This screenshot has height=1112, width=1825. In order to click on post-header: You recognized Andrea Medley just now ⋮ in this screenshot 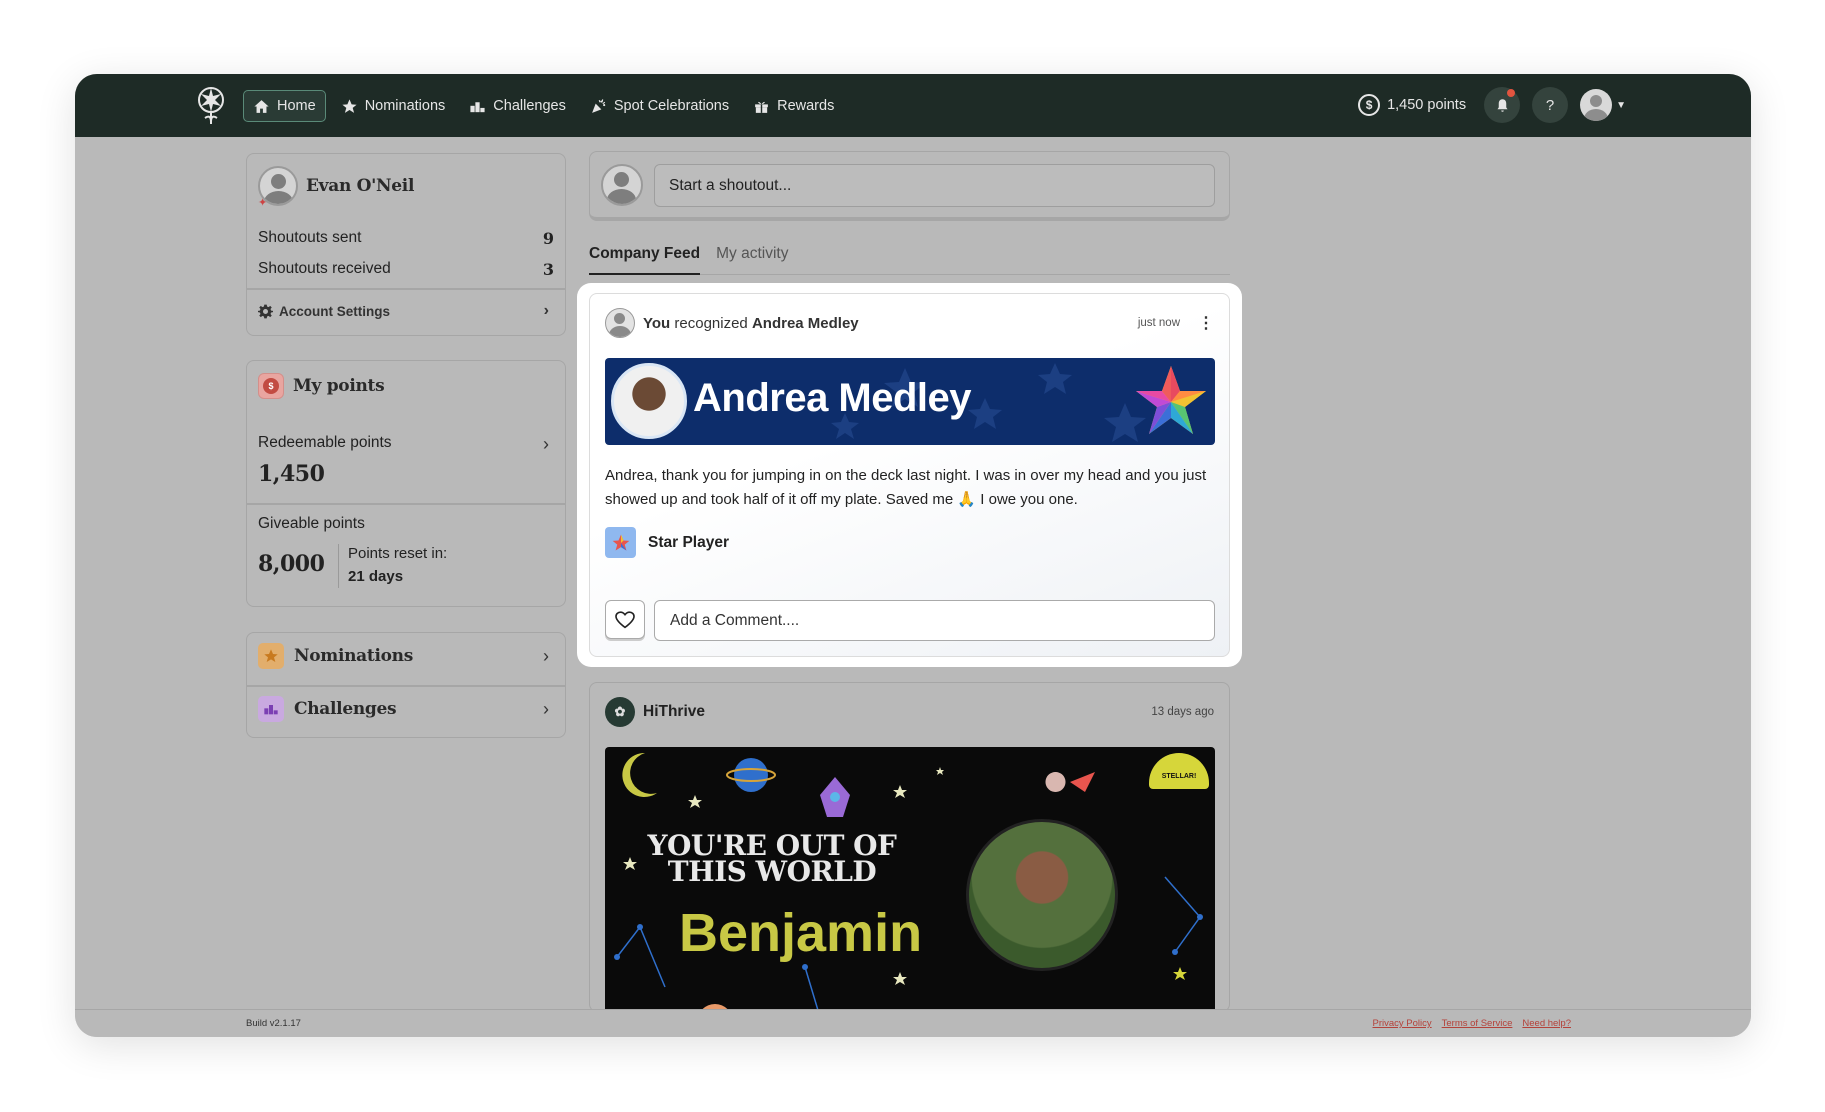, I will do `click(909, 323)`.